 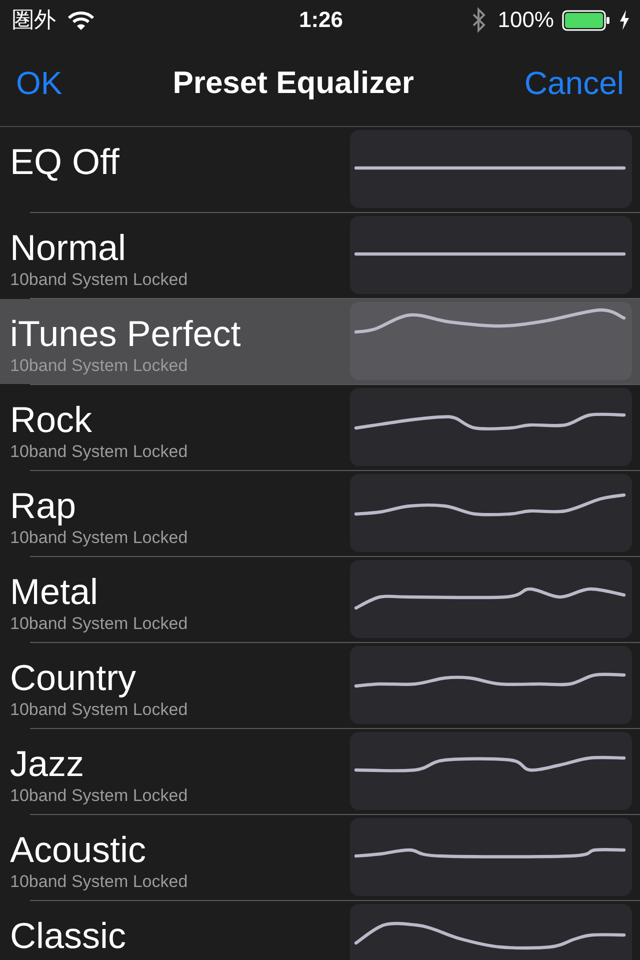 I want to click on preset-row: iTunes Perfect 10band System Locked, so click(x=320, y=341).